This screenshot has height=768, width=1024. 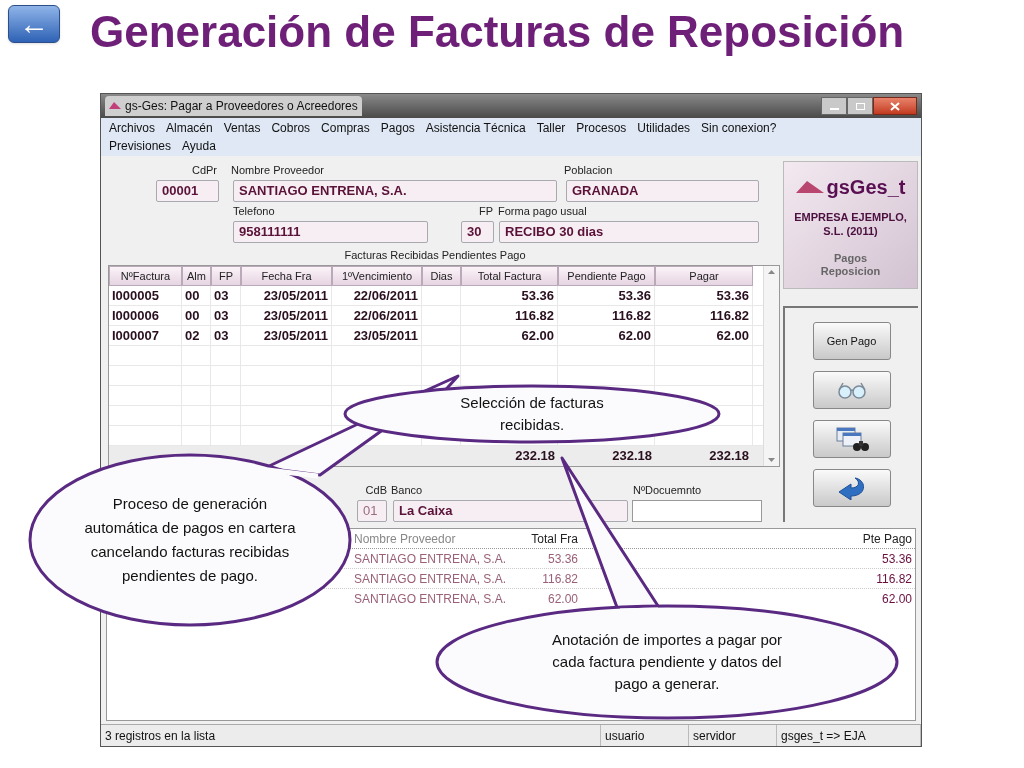 I want to click on column-header: Dias, so click(x=441, y=276).